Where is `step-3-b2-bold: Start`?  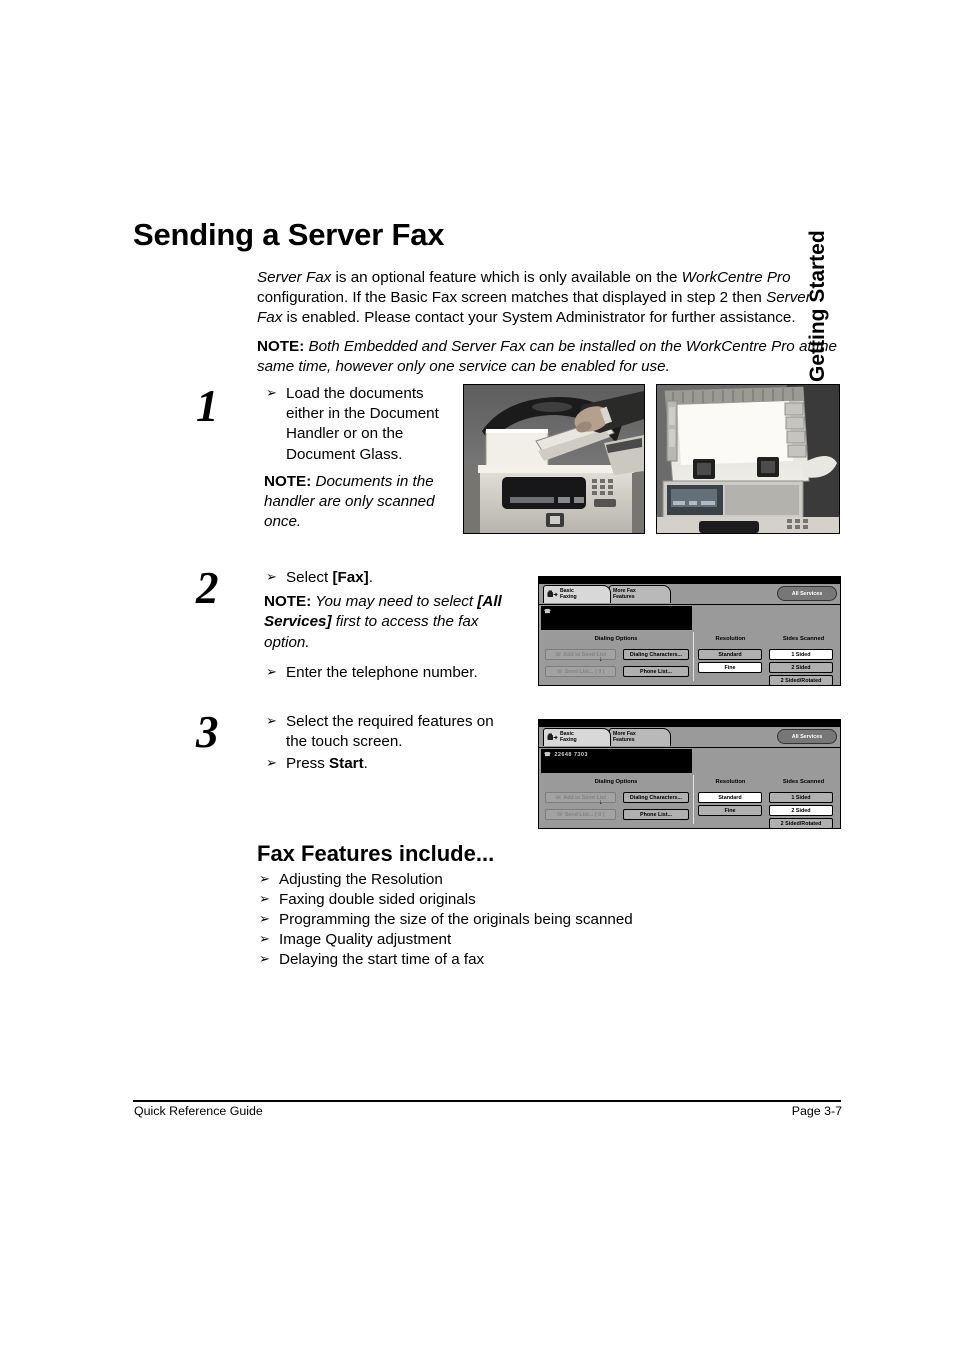 step-3-b2-bold: Start is located at coordinates (346, 764).